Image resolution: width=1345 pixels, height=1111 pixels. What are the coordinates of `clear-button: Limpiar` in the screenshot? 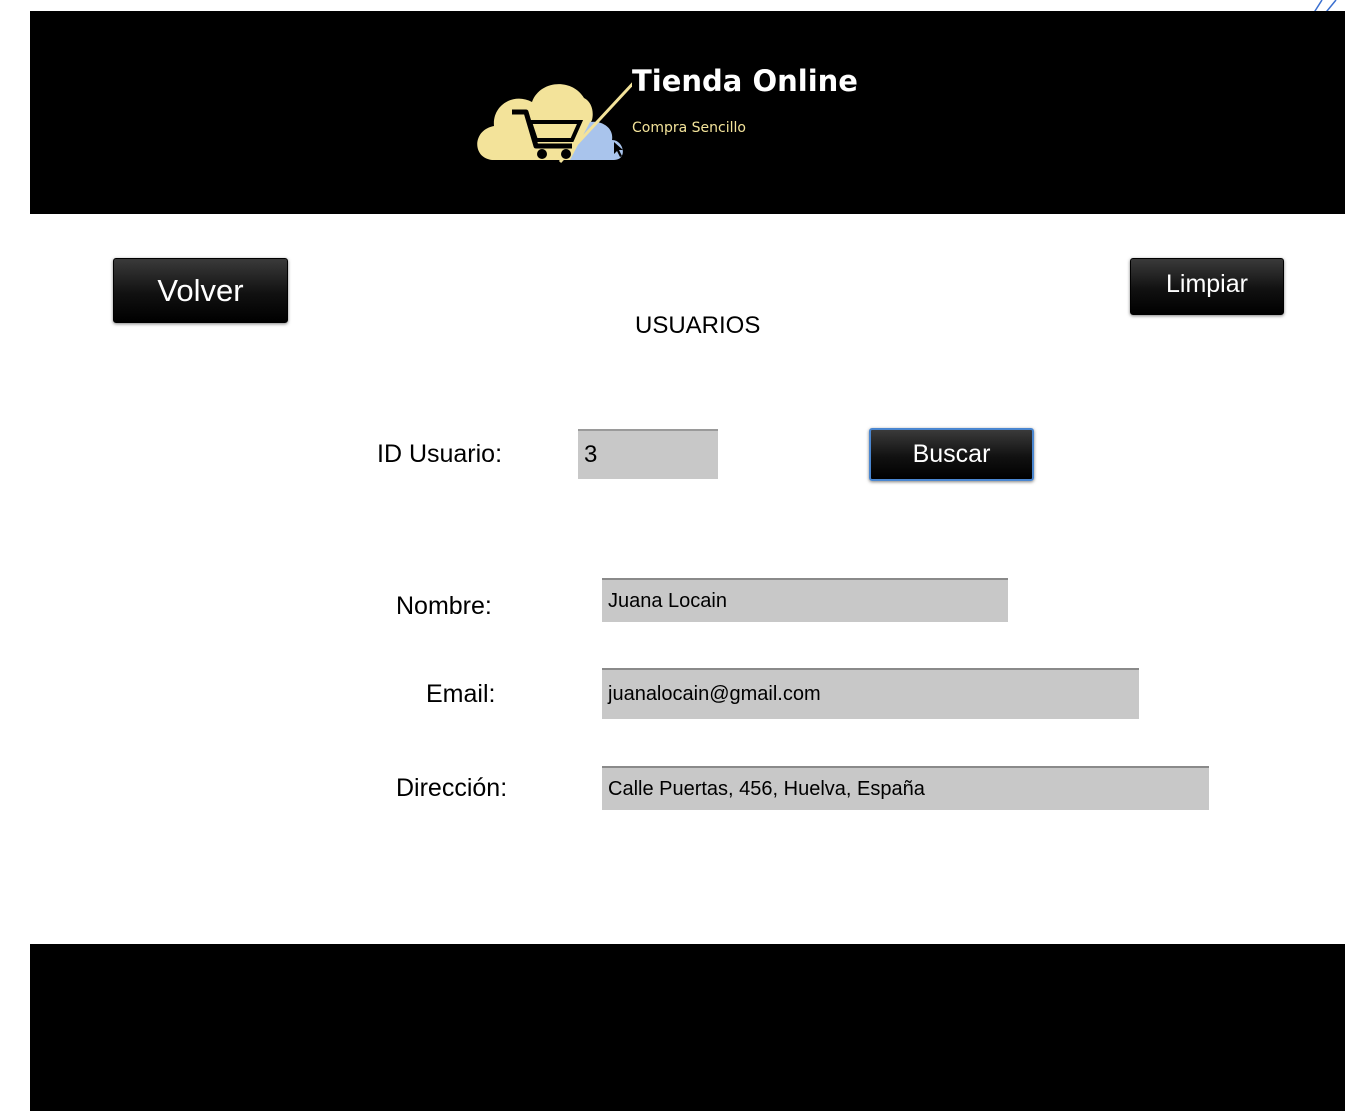 It's located at (1207, 286).